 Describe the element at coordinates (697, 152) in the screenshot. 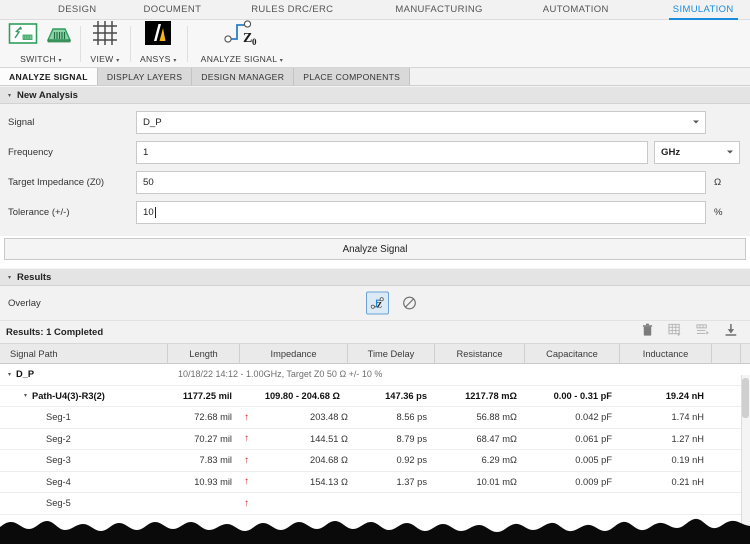

I see `unit-select-frequency: GHz` at that location.